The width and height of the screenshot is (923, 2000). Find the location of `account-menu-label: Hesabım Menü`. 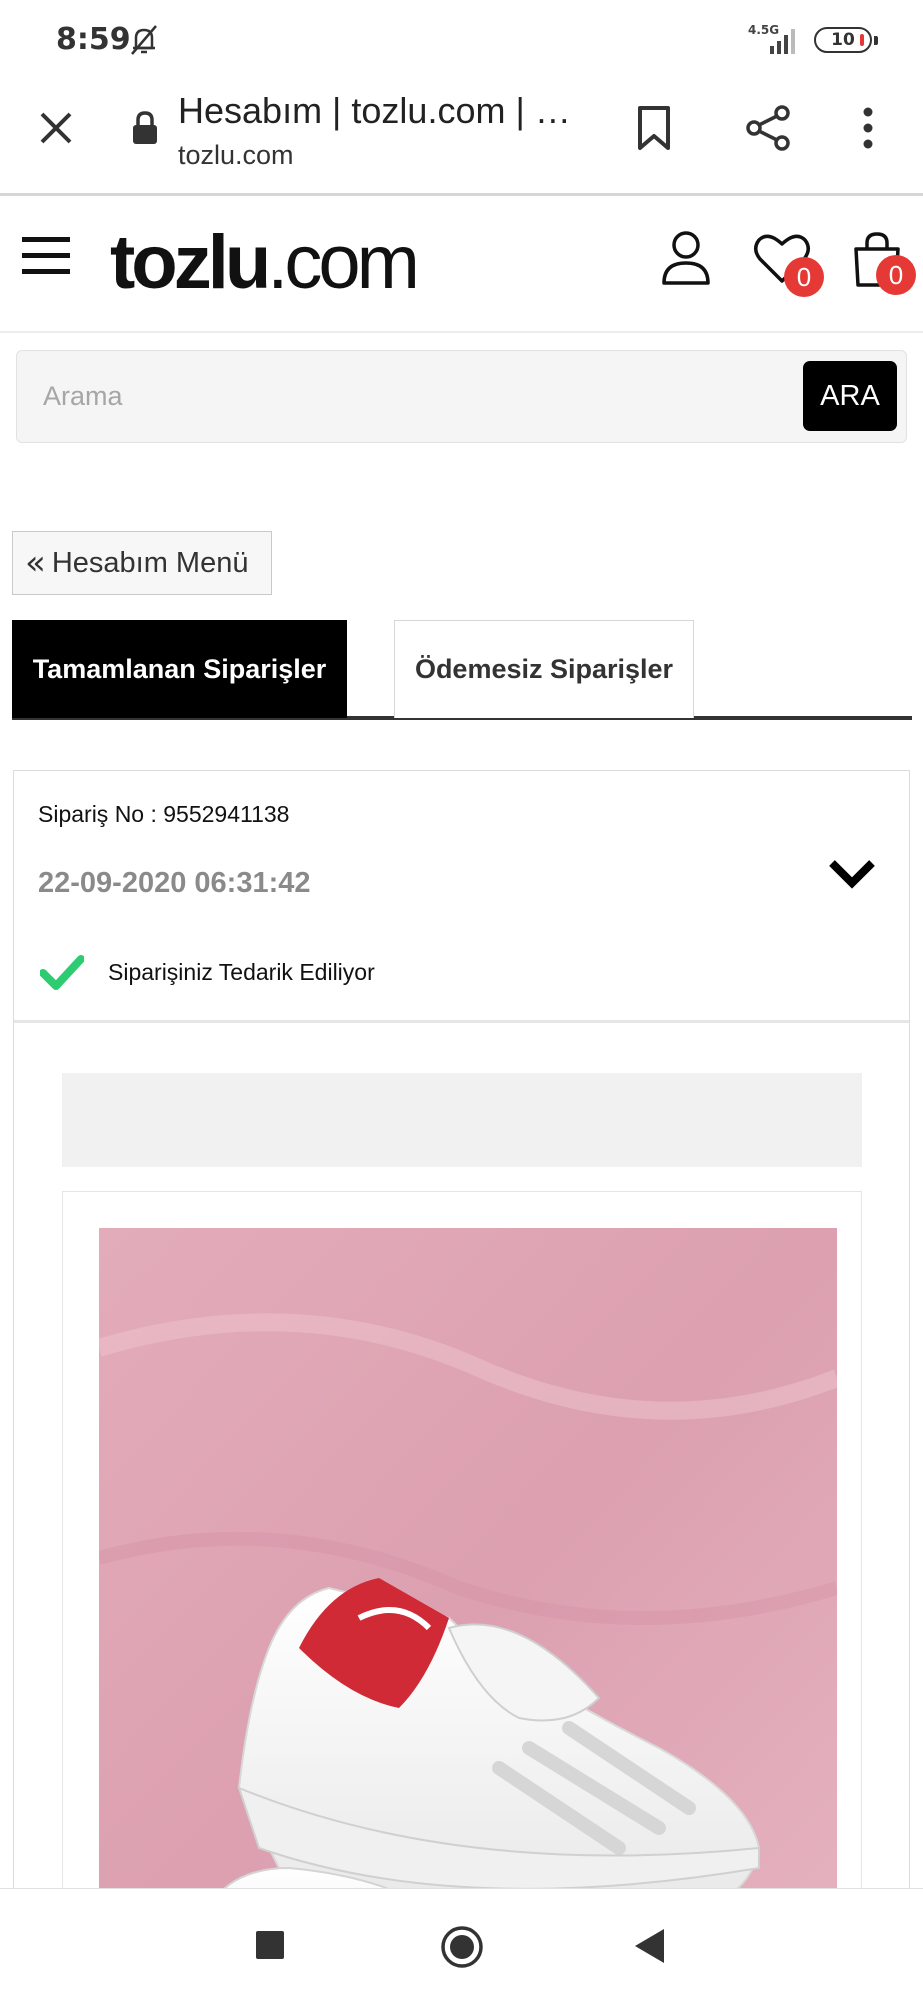

account-menu-label: Hesabım Menü is located at coordinates (150, 562).